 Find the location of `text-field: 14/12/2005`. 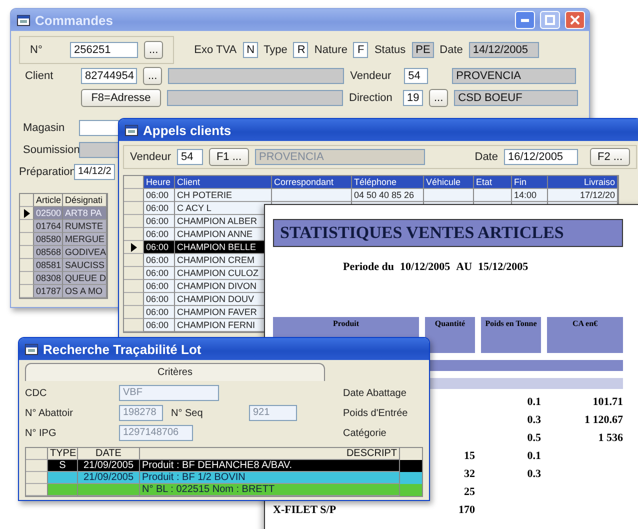

text-field: 14/12/2005 is located at coordinates (503, 50).